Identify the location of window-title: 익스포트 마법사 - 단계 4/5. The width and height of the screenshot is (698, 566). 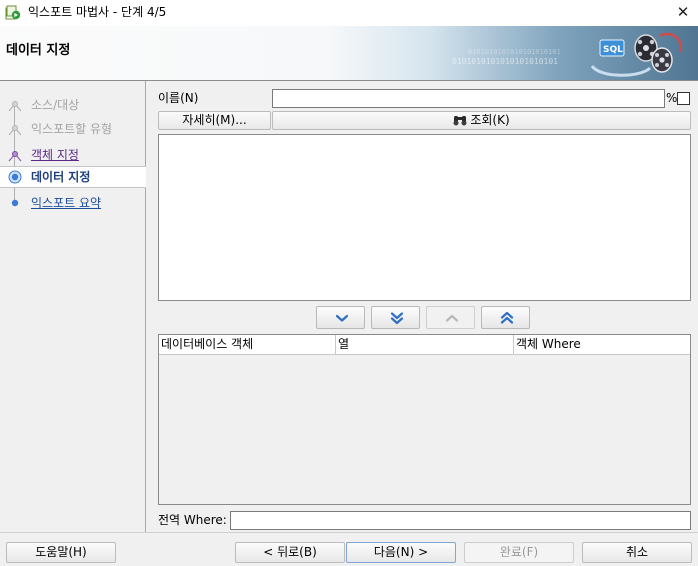
(97, 12).